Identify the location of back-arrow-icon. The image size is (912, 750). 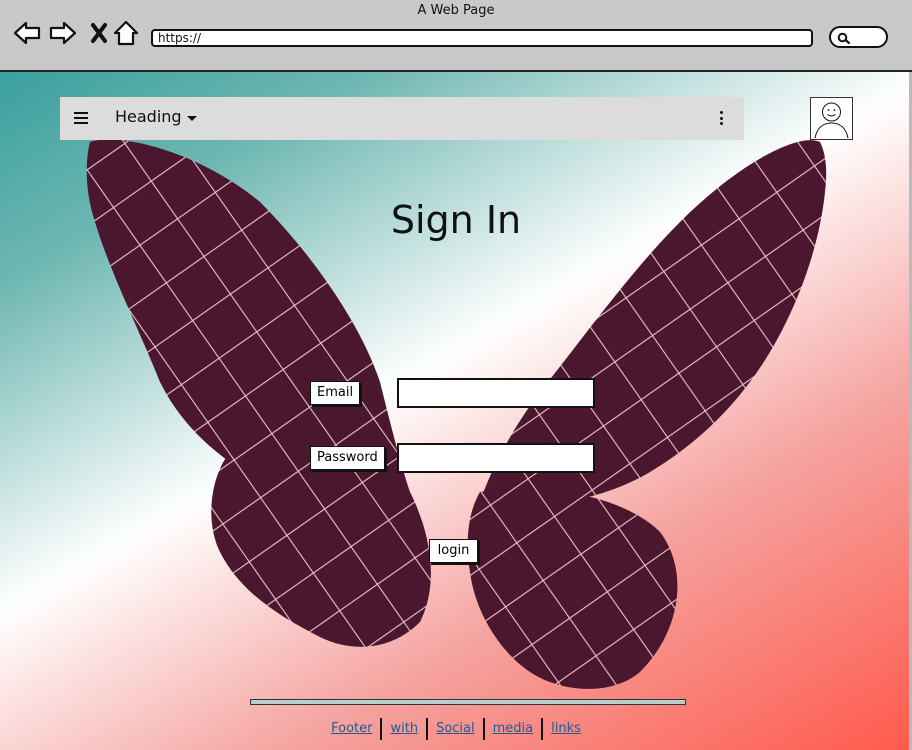
(27, 33).